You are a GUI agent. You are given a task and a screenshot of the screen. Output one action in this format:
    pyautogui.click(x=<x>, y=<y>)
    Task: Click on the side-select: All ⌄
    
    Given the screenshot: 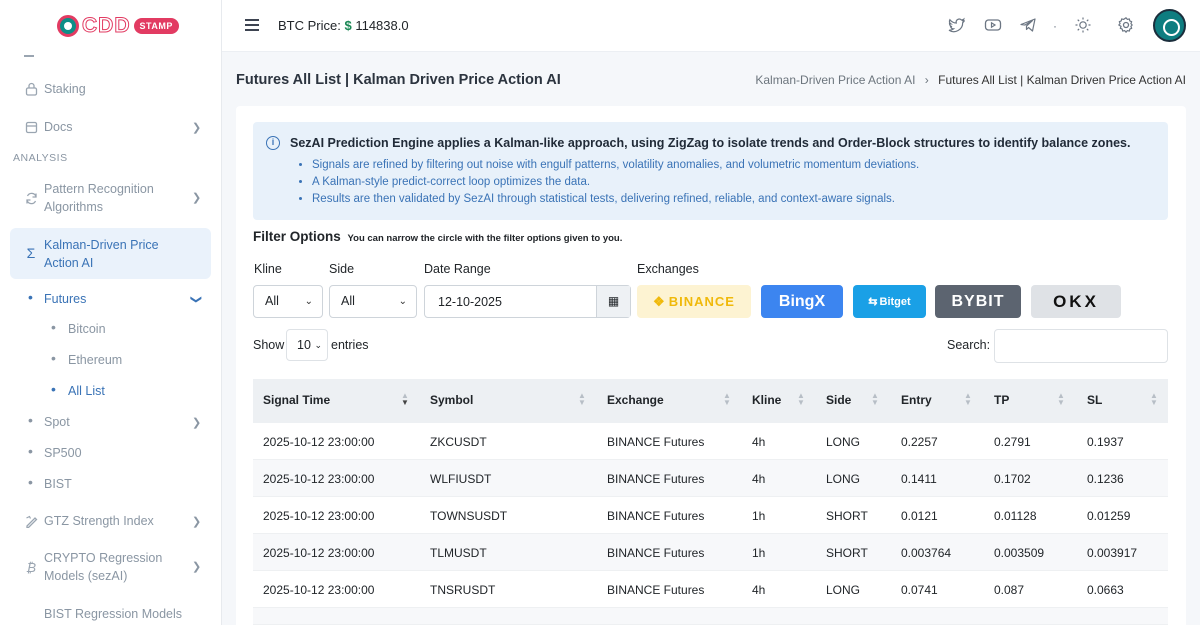 What is the action you would take?
    pyautogui.click(x=373, y=301)
    